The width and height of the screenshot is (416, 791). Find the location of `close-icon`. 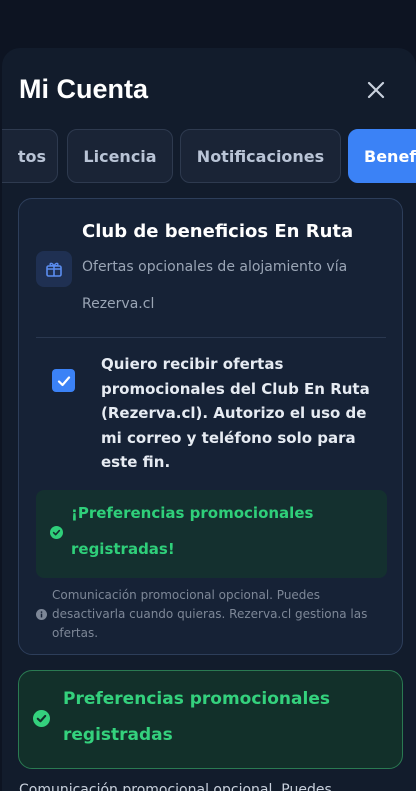

close-icon is located at coordinates (376, 90).